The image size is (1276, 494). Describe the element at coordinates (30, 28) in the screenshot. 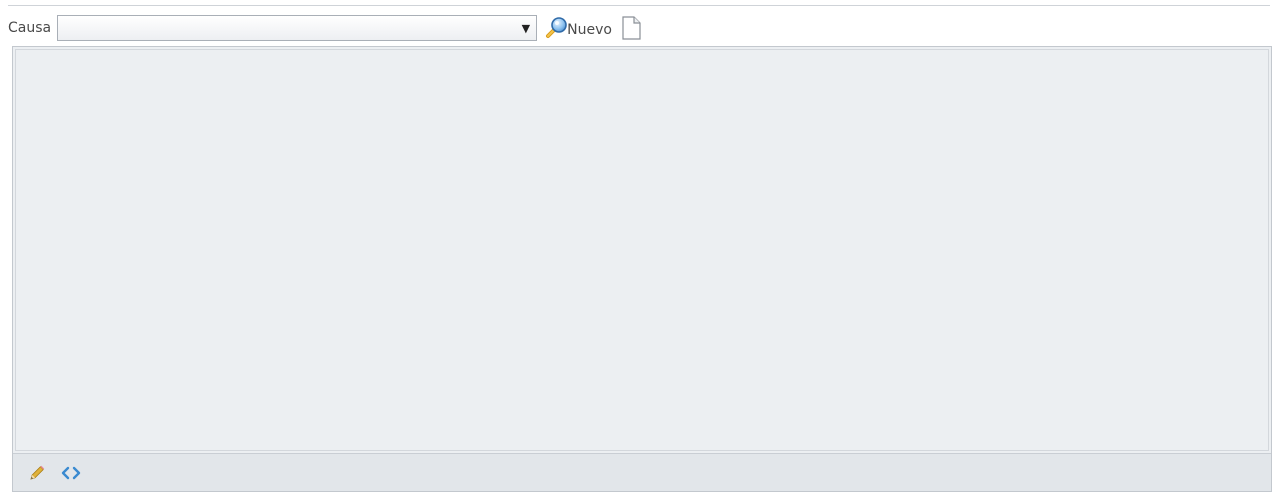

I see `causa-label: Causa` at that location.